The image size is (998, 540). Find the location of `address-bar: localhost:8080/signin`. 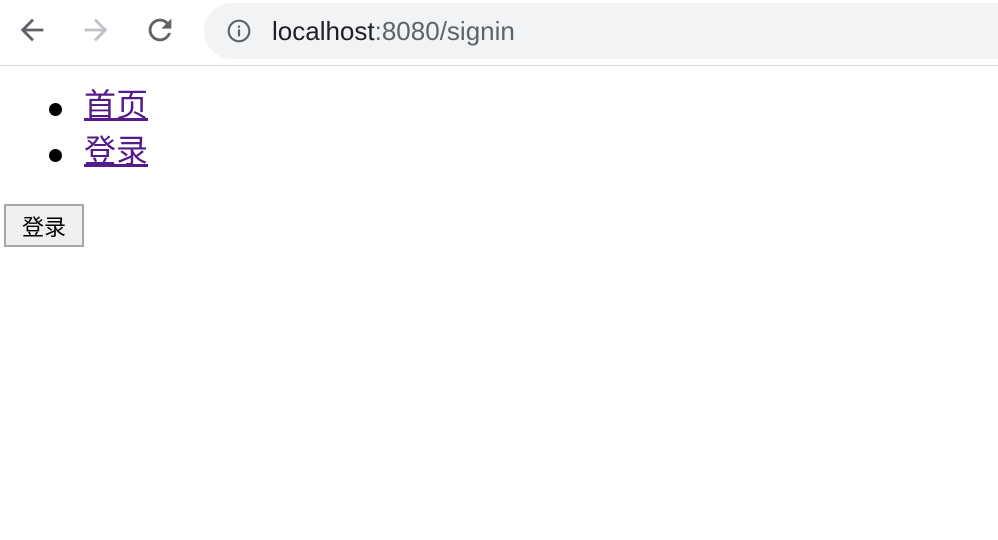

address-bar: localhost:8080/signin is located at coordinates (601, 31).